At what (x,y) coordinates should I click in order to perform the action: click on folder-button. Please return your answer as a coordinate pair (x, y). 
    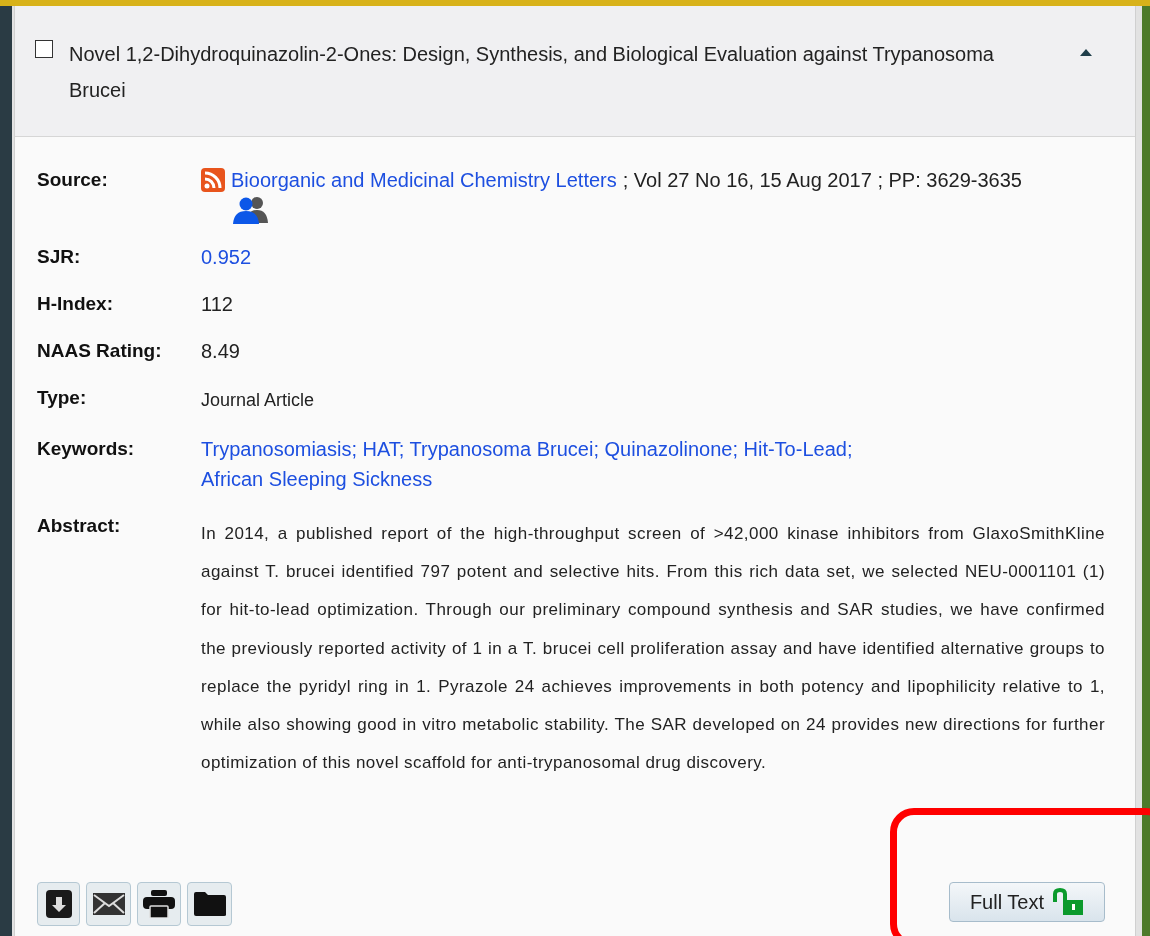
    Looking at the image, I should click on (209, 904).